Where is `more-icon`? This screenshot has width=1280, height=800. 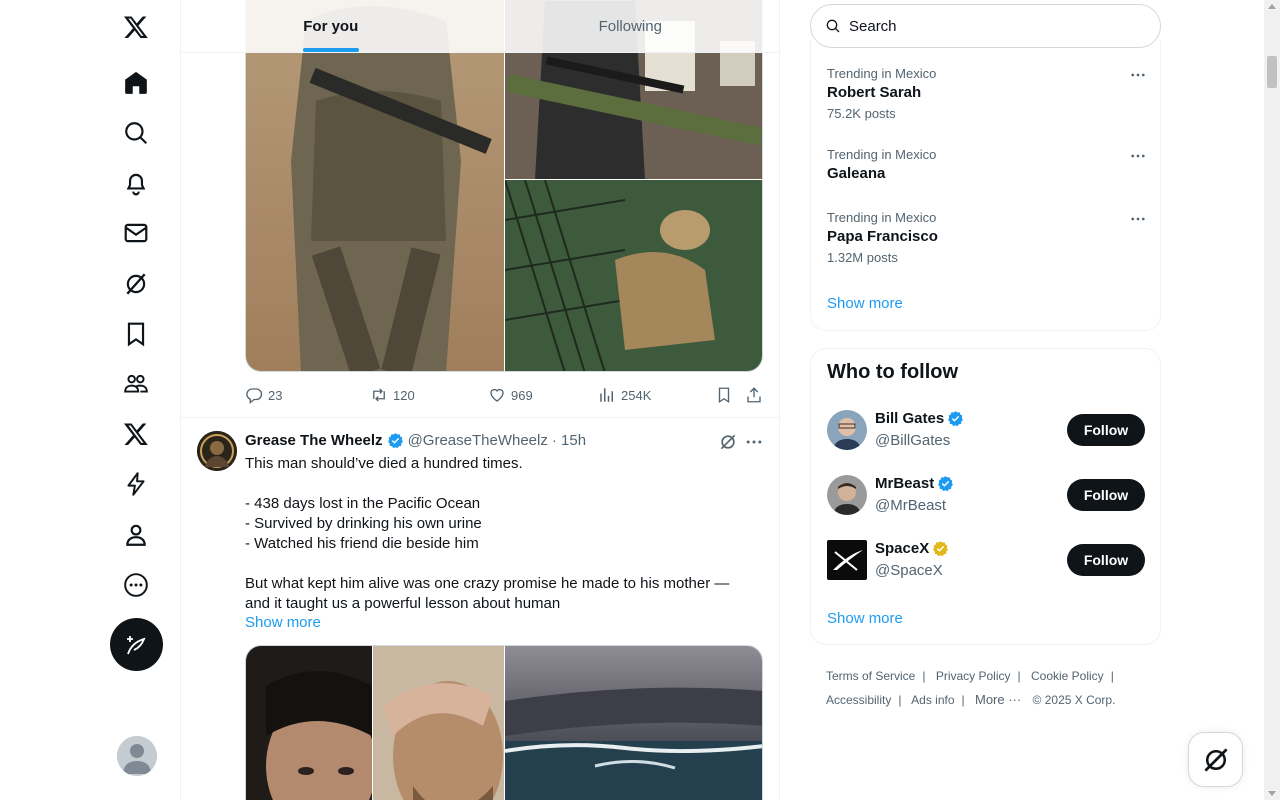
more-icon is located at coordinates (136, 585).